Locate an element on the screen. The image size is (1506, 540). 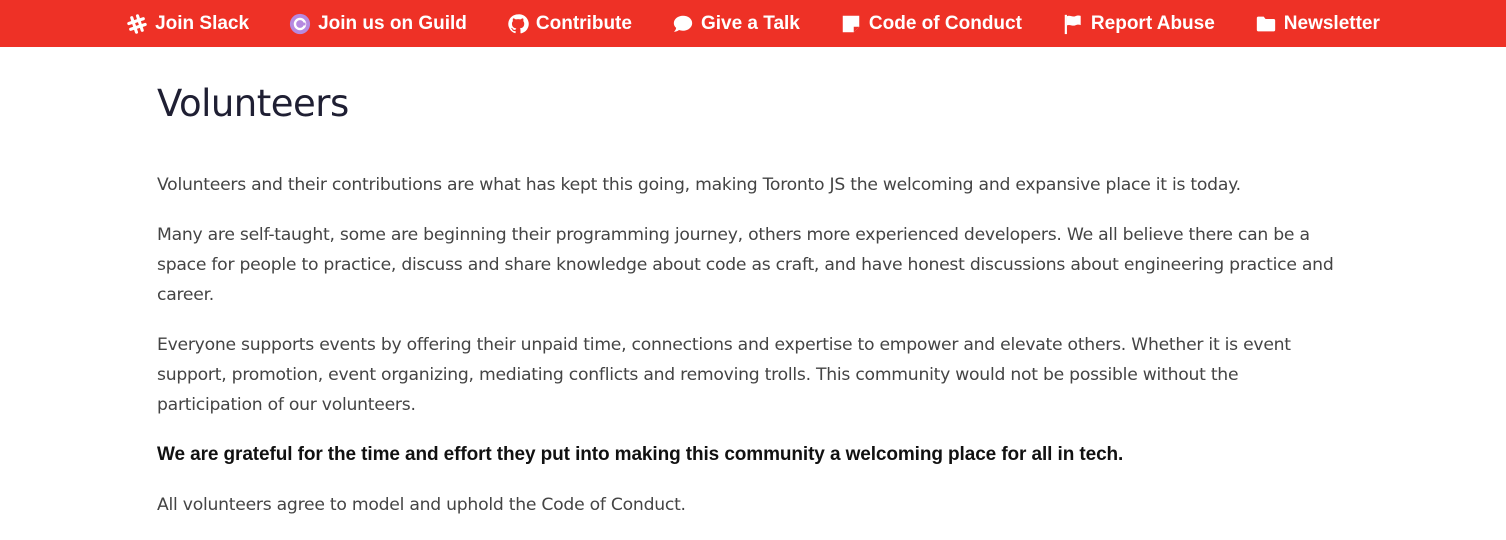
guild-icon is located at coordinates (300, 24).